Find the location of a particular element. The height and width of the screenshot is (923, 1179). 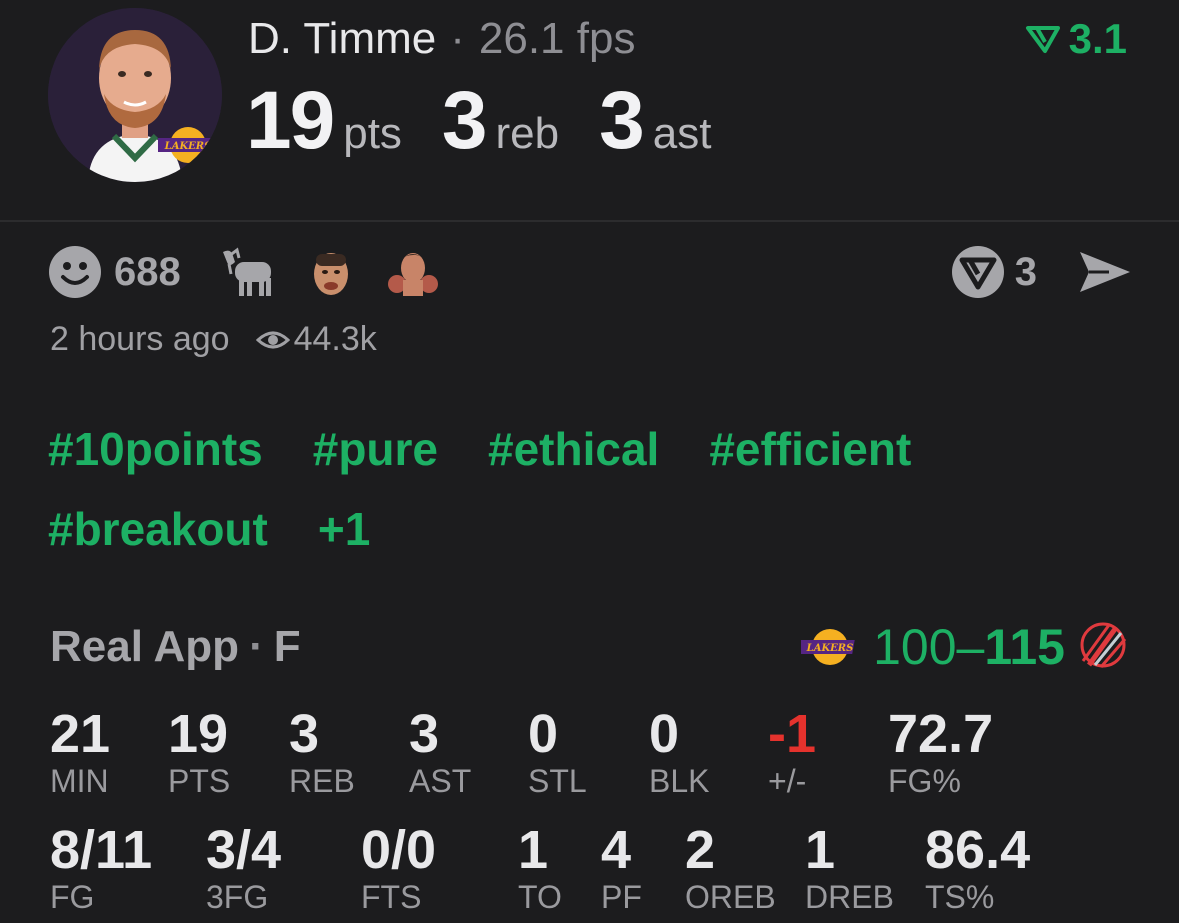

stat-dreb: 1 DREB is located at coordinates (849, 867).